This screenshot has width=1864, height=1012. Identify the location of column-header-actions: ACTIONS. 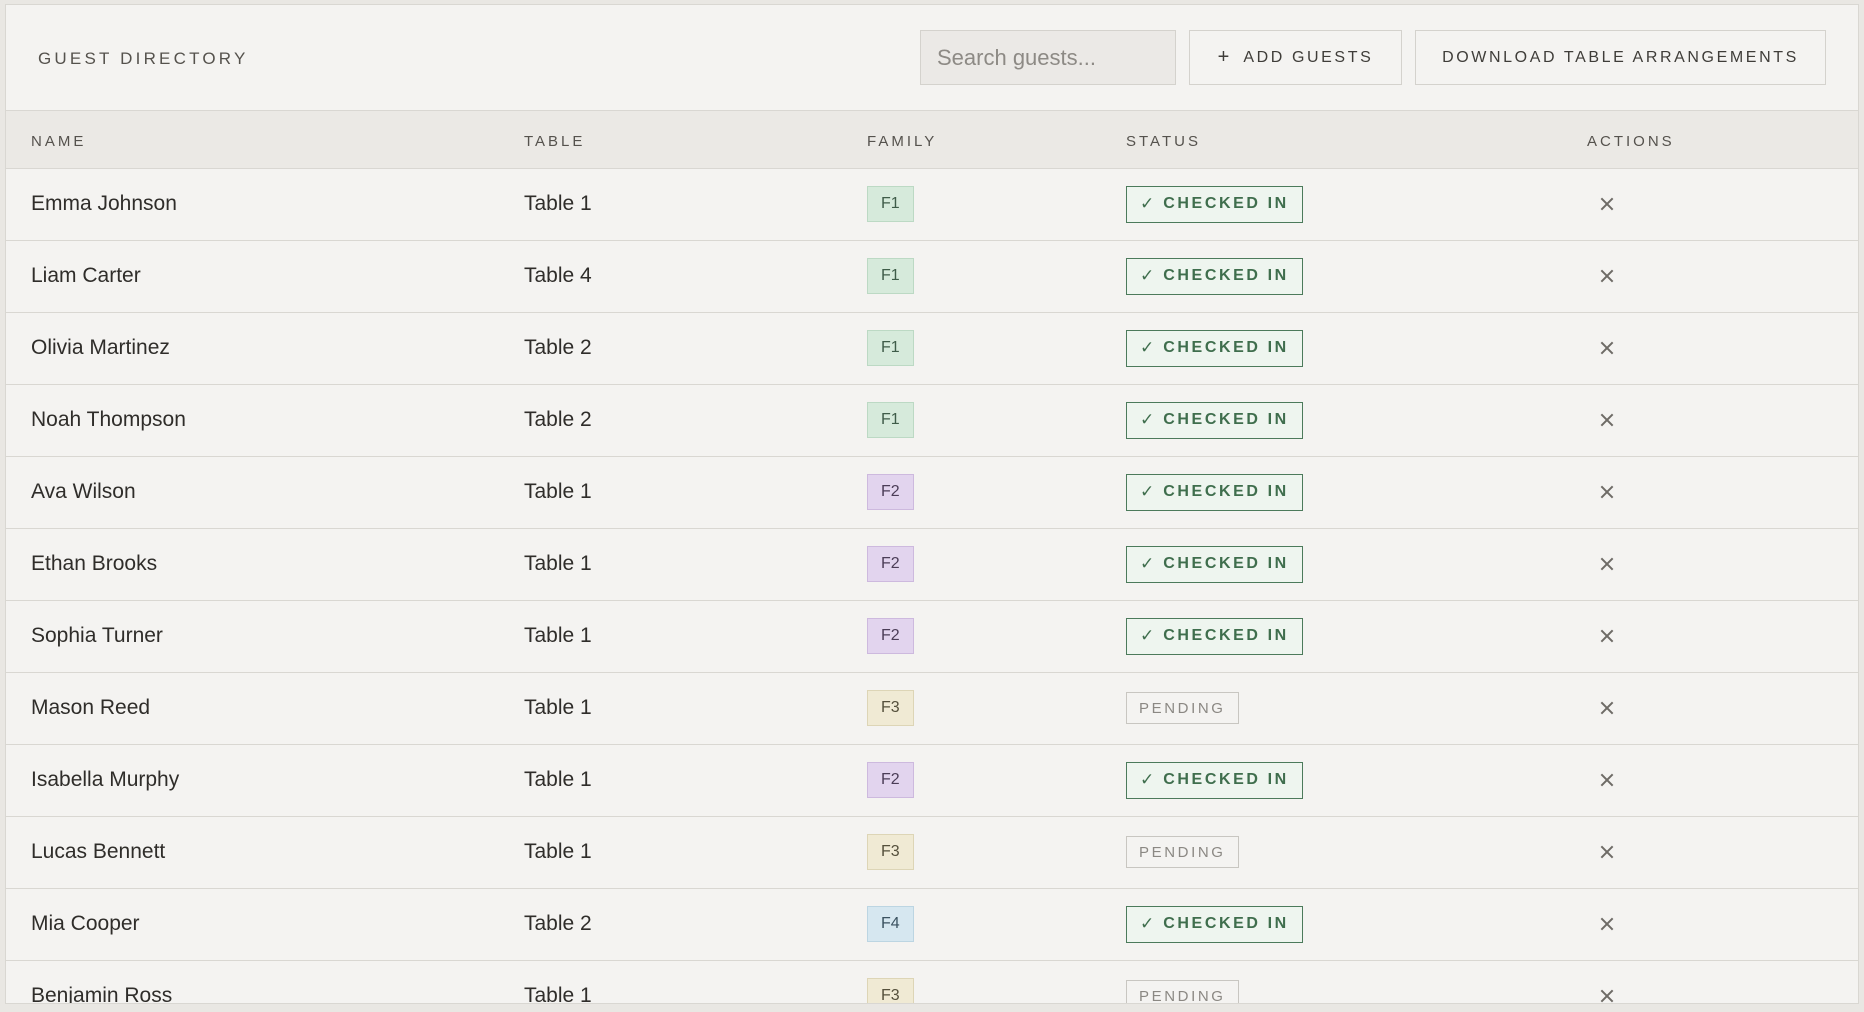
(1631, 141).